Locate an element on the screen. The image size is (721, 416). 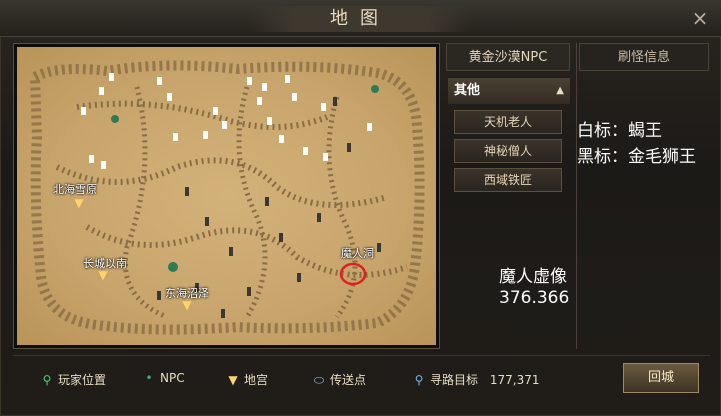
map-label-north-sea: 北海雪原 is located at coordinates (75, 189).